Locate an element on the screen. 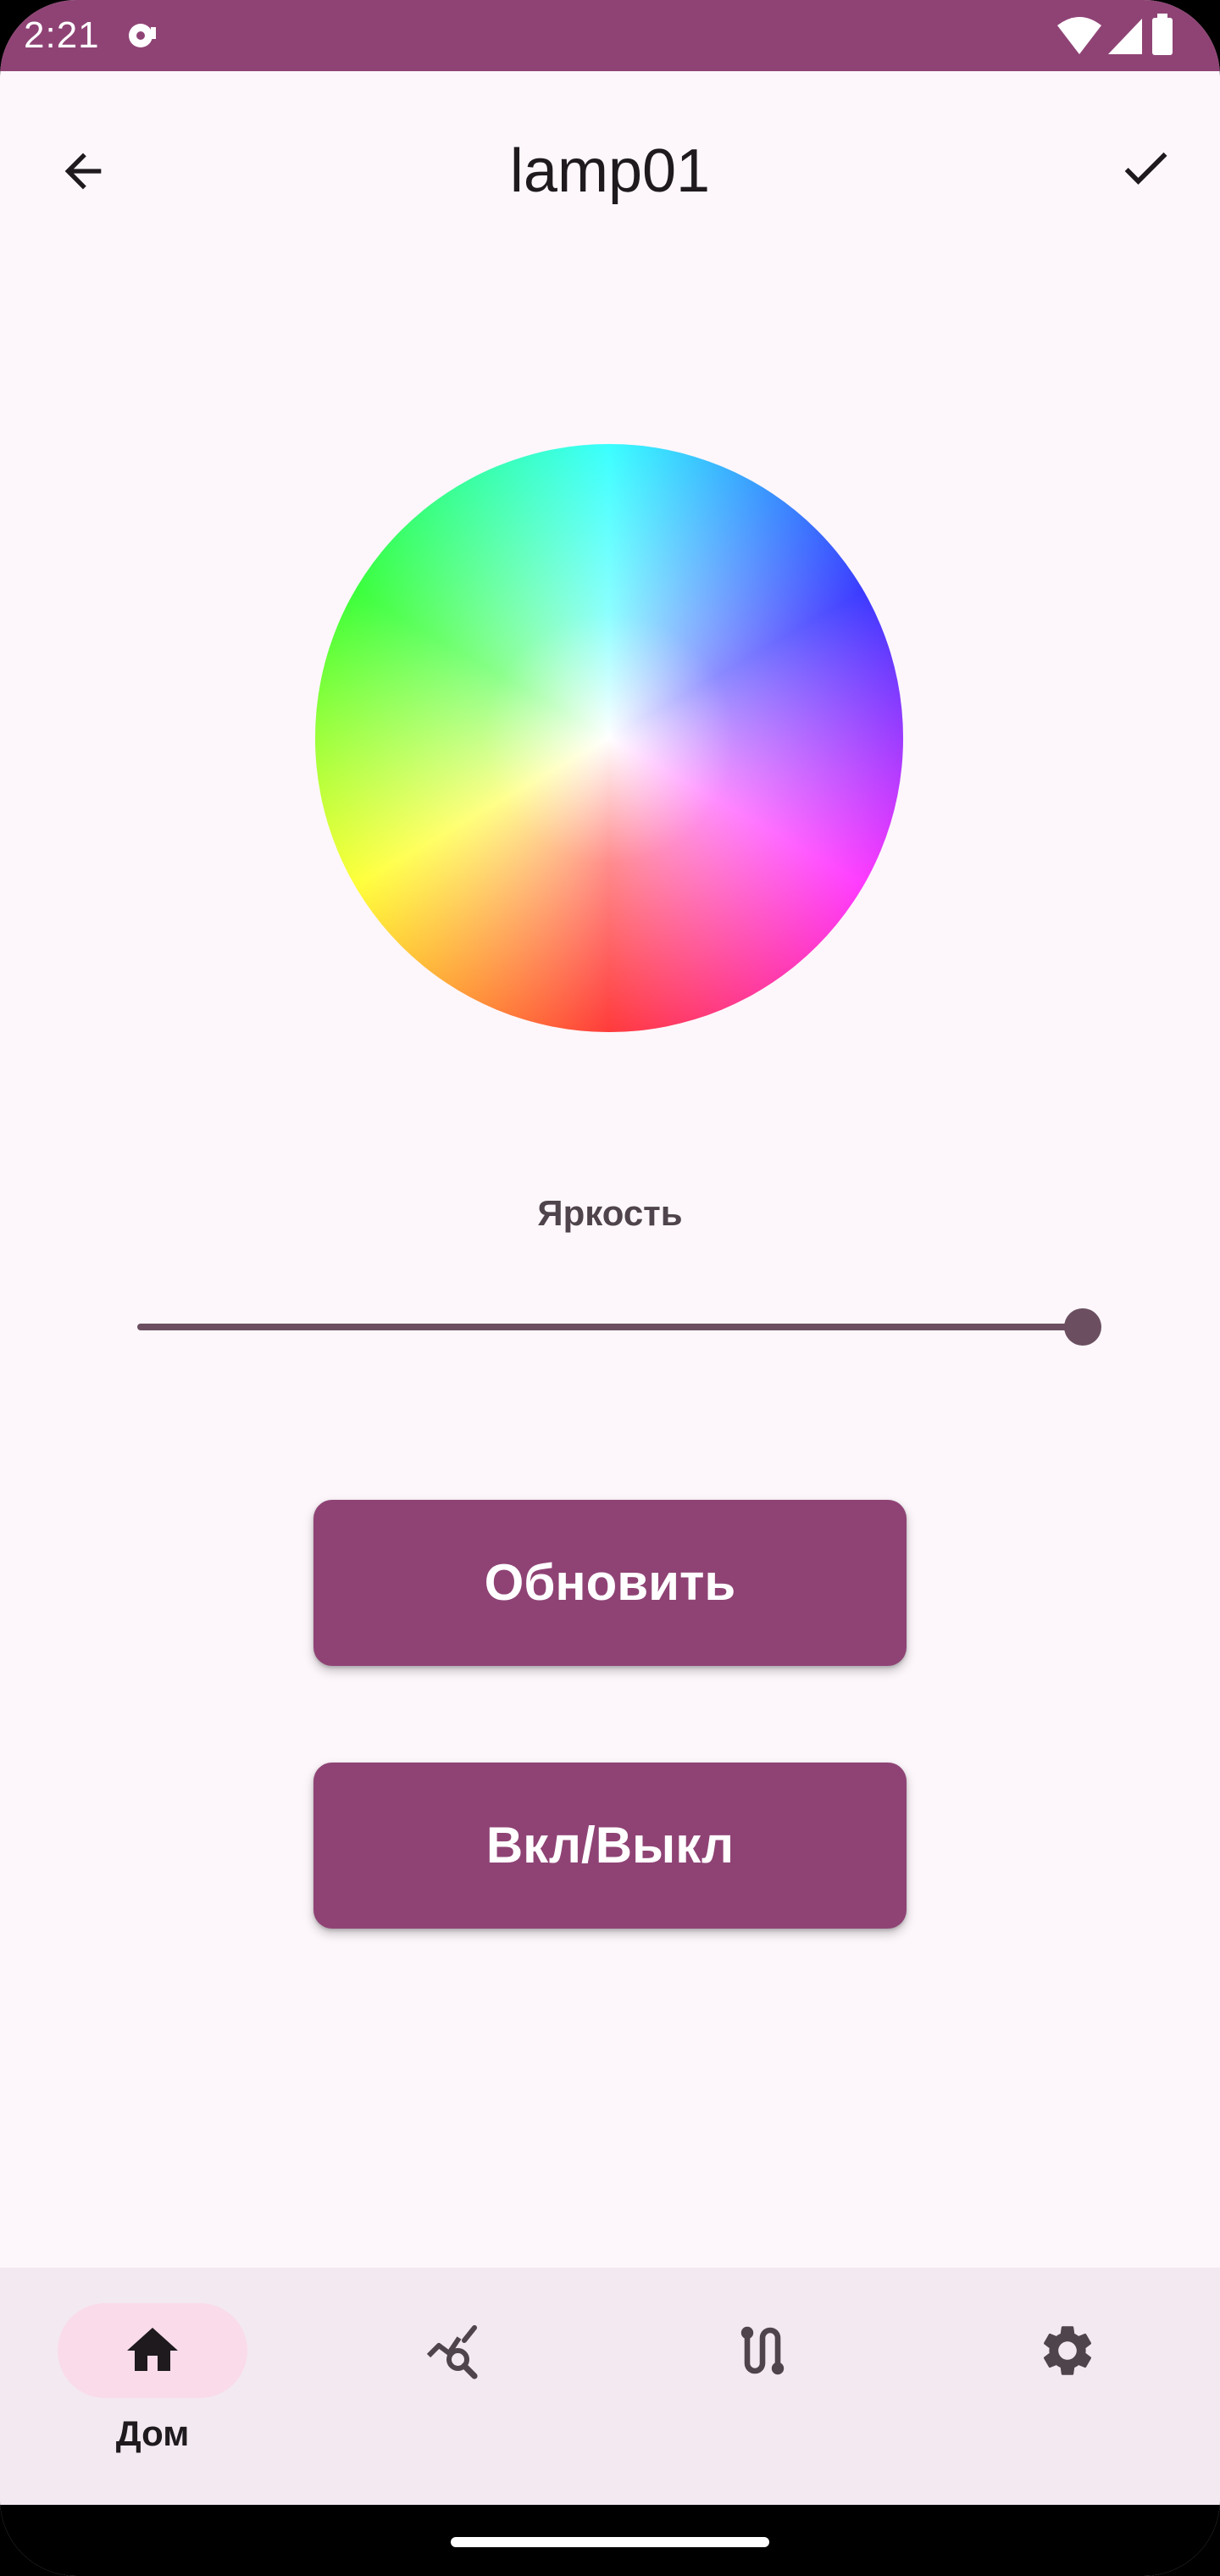  chart-search-icon is located at coordinates (452, 2352).